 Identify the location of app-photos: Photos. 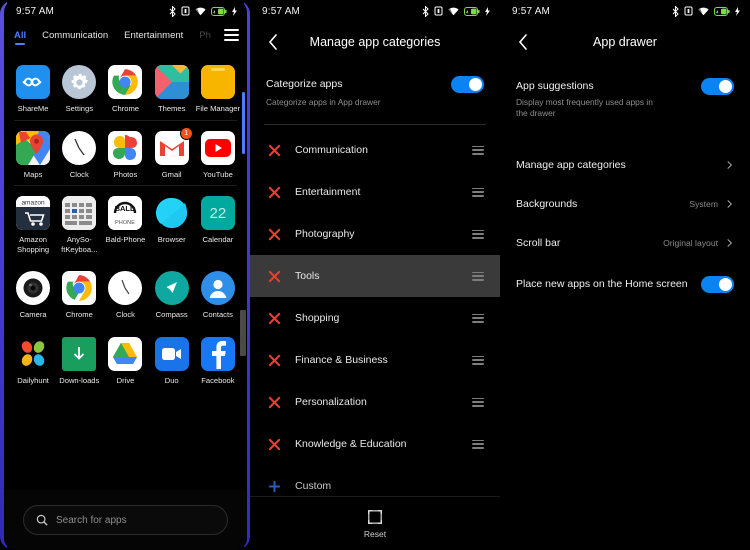
(125, 155).